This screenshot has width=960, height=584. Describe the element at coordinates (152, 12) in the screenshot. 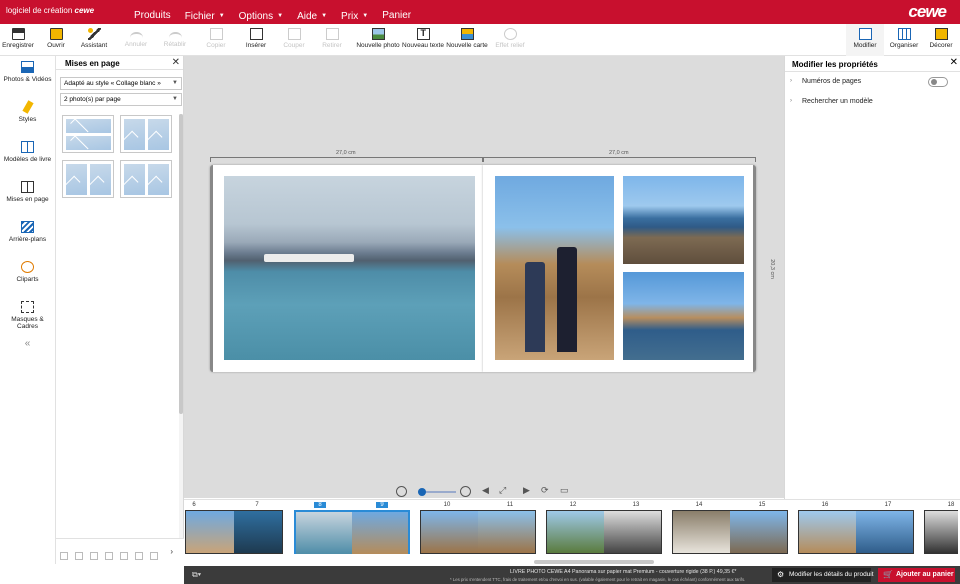

I see `menu-produits: Produits` at that location.